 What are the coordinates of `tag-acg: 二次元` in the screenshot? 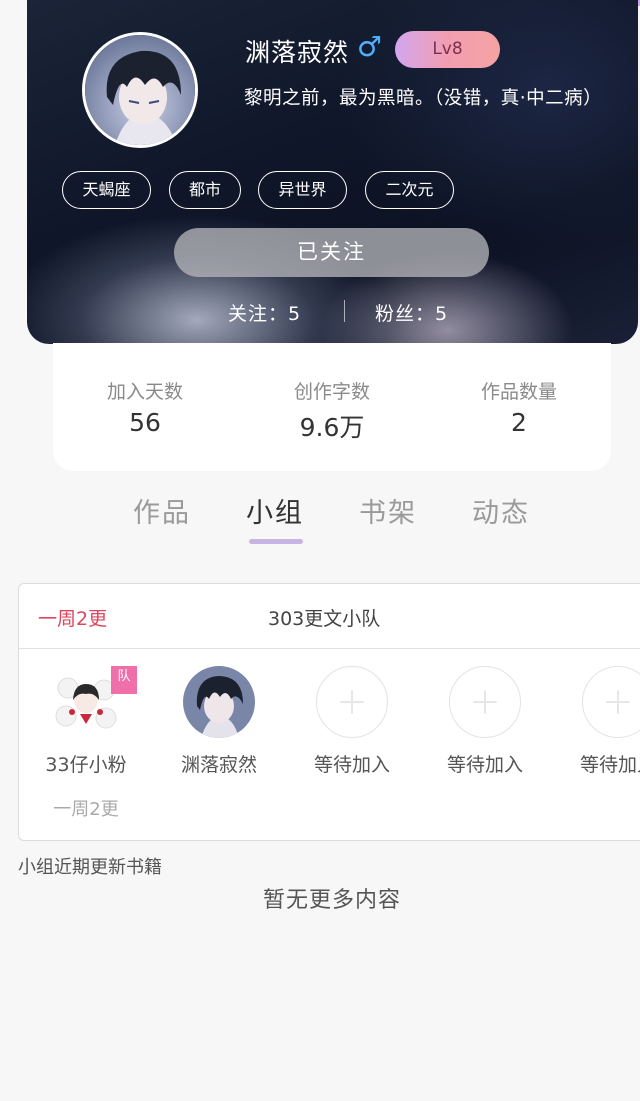 It's located at (409, 190).